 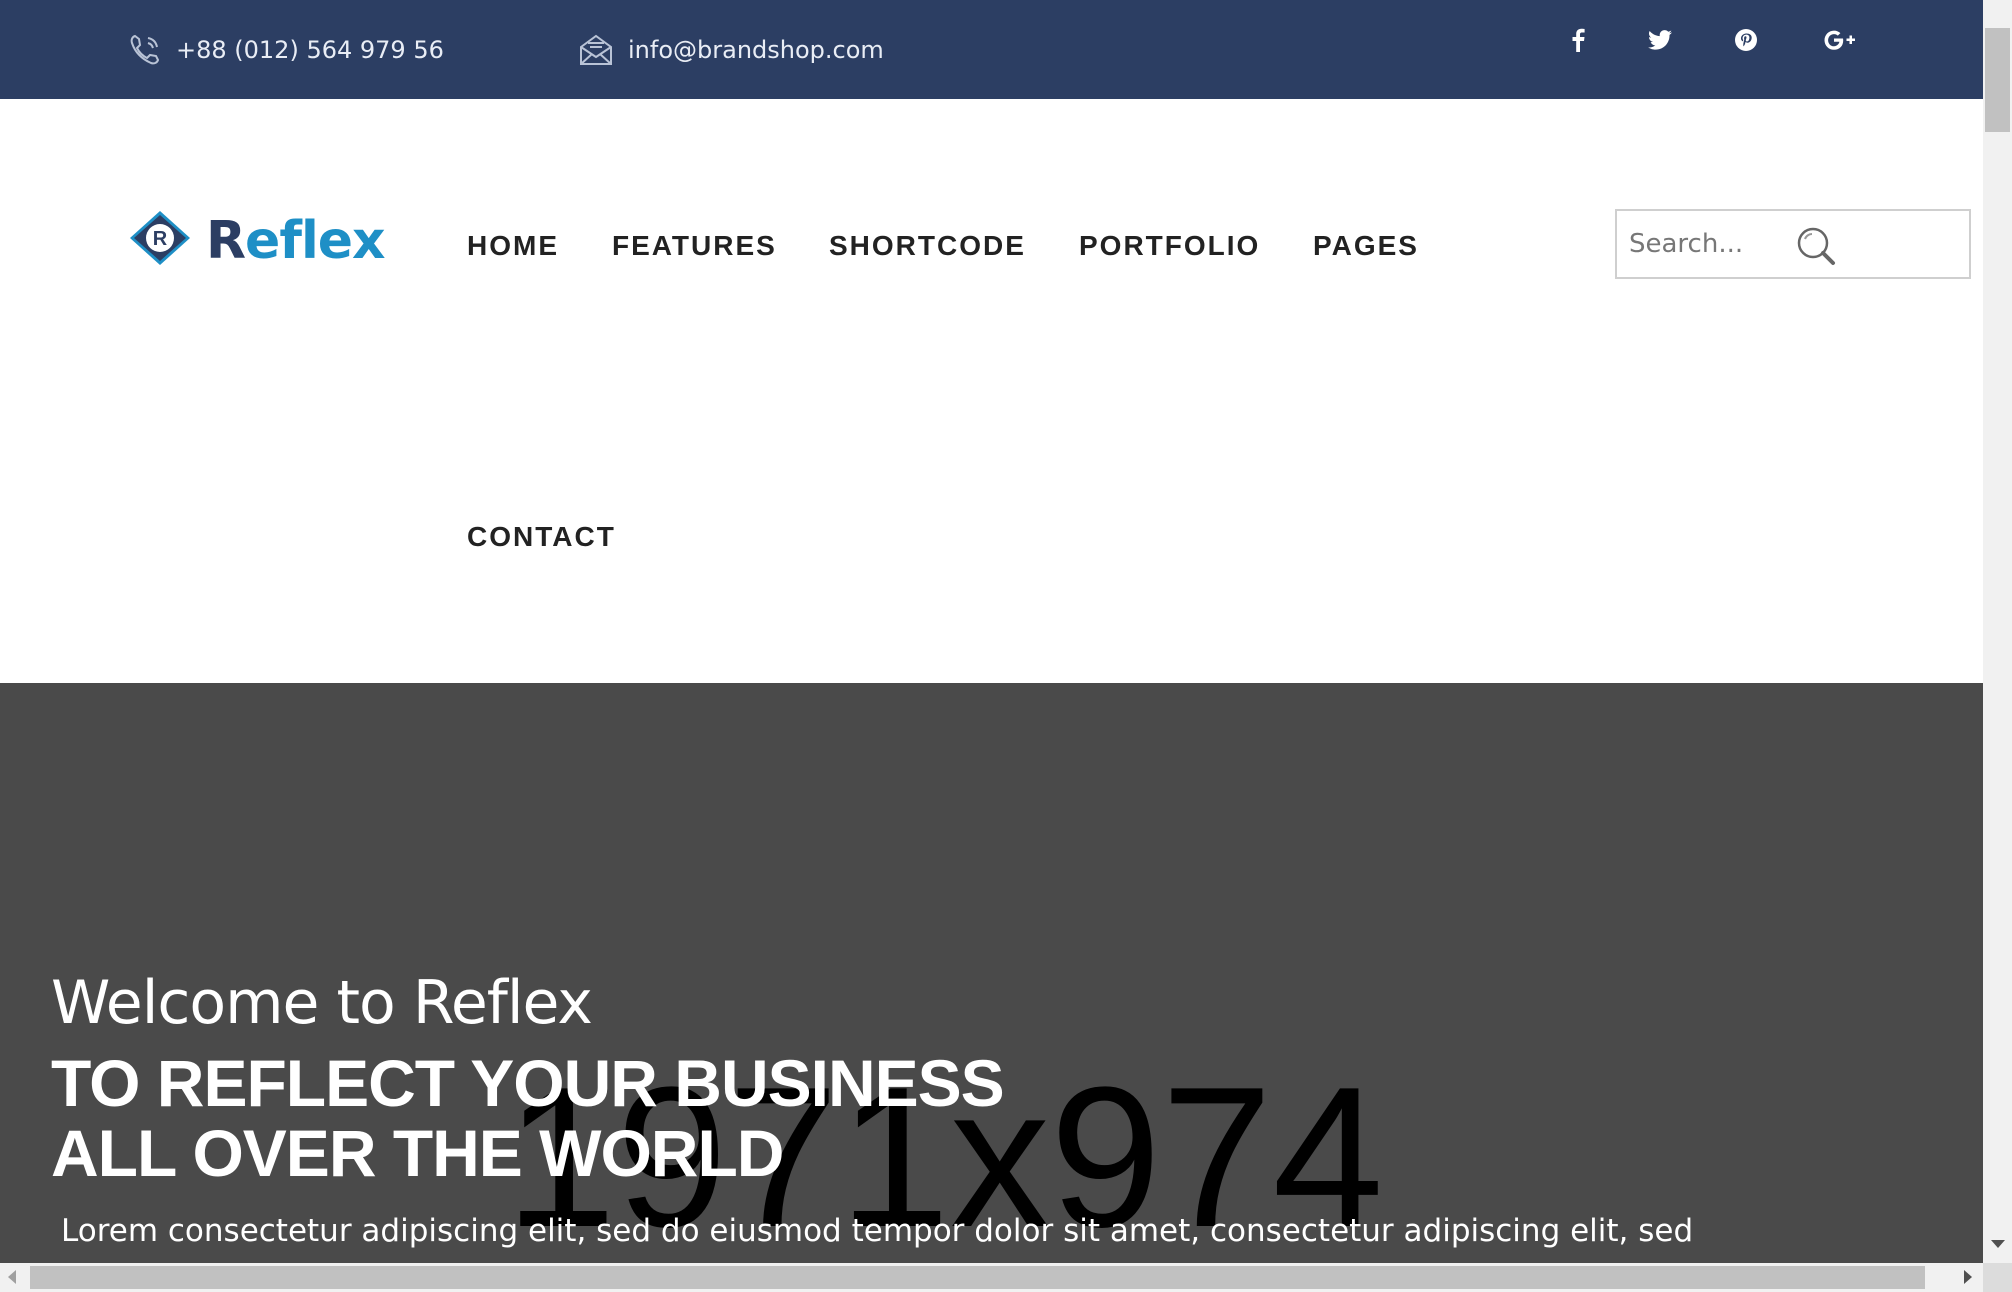 What do you see at coordinates (756, 49) in the screenshot?
I see `email-address: info@brandshop.com` at bounding box center [756, 49].